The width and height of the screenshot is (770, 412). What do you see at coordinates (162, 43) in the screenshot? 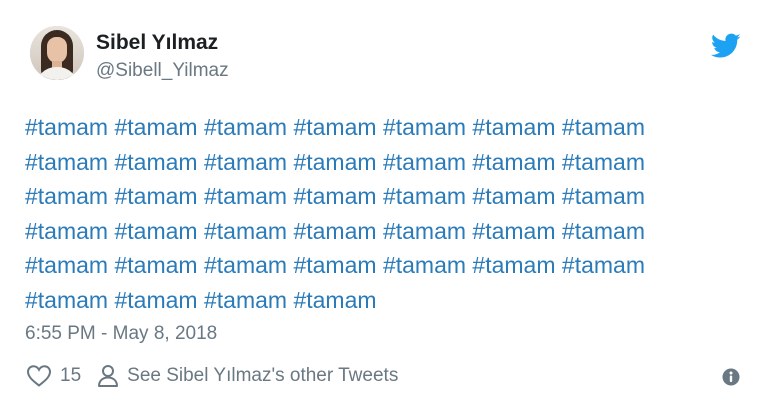
I see `author-display-name: Sibel Yılmaz` at bounding box center [162, 43].